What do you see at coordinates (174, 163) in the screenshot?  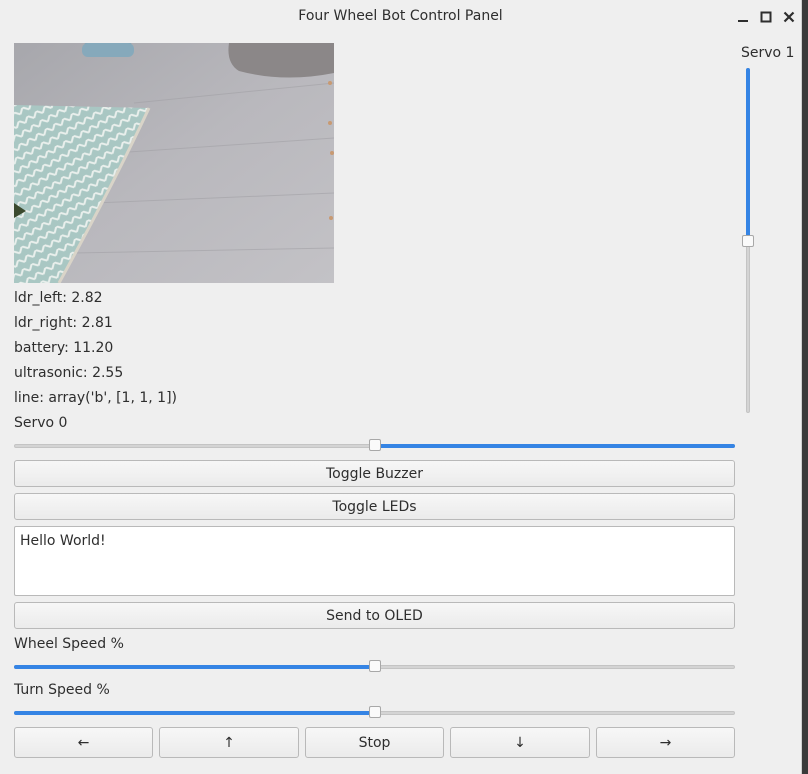 I see `camera-feed` at bounding box center [174, 163].